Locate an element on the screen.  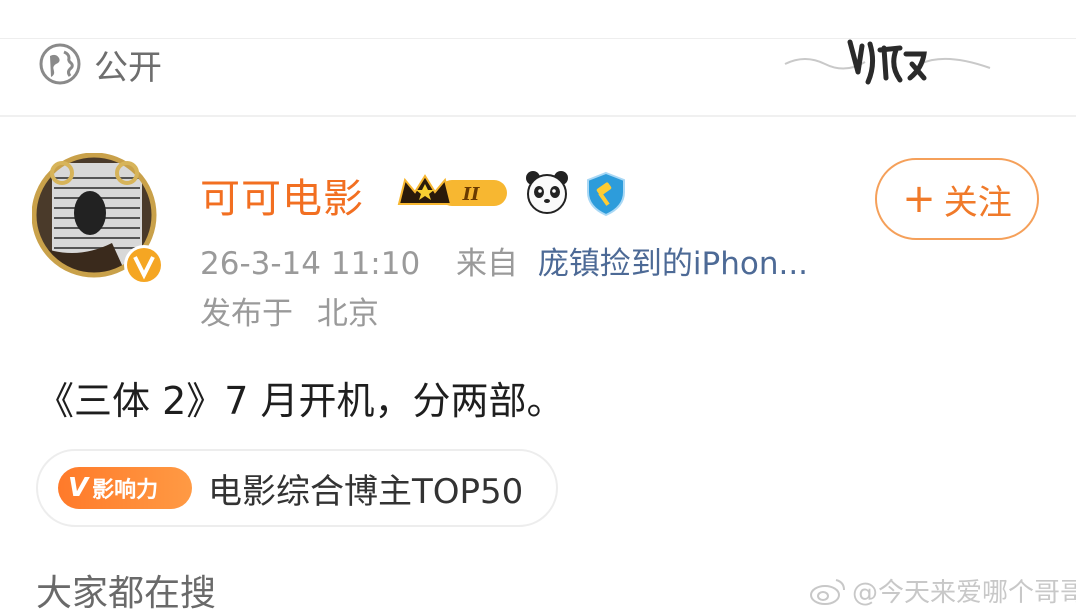
post-location: 发布于 北京 is located at coordinates (289, 310).